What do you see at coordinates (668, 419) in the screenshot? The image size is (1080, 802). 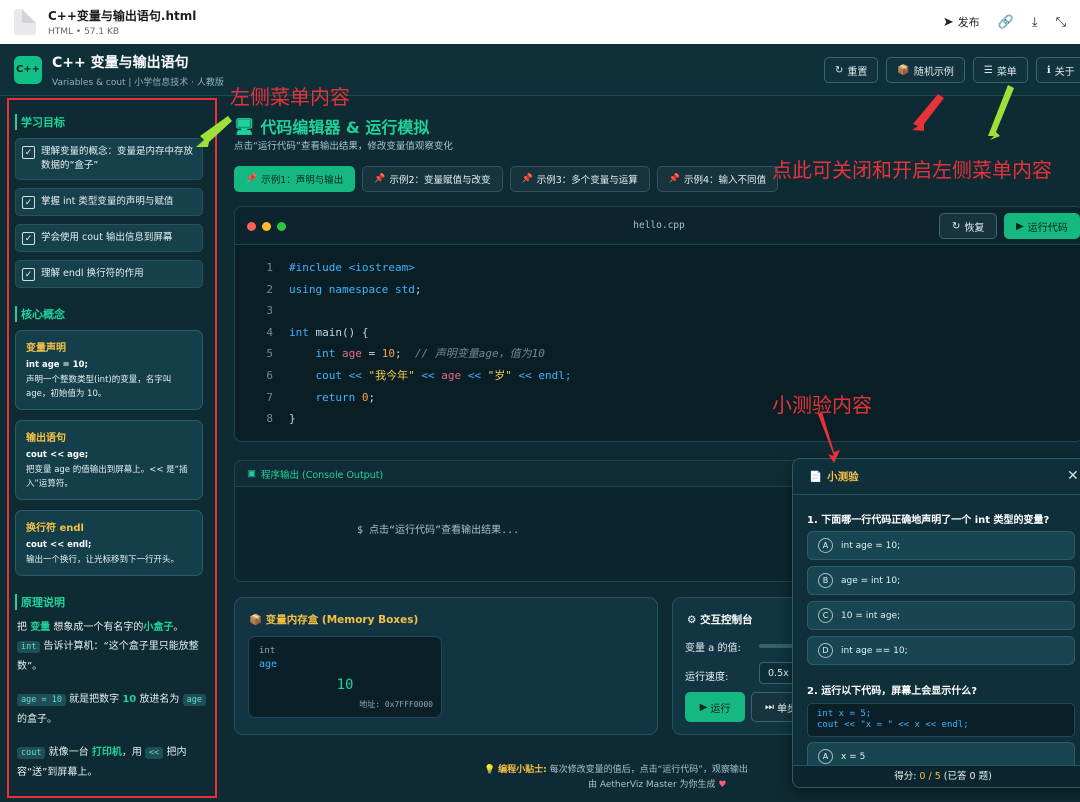 I see `code-line: 8}` at bounding box center [668, 419].